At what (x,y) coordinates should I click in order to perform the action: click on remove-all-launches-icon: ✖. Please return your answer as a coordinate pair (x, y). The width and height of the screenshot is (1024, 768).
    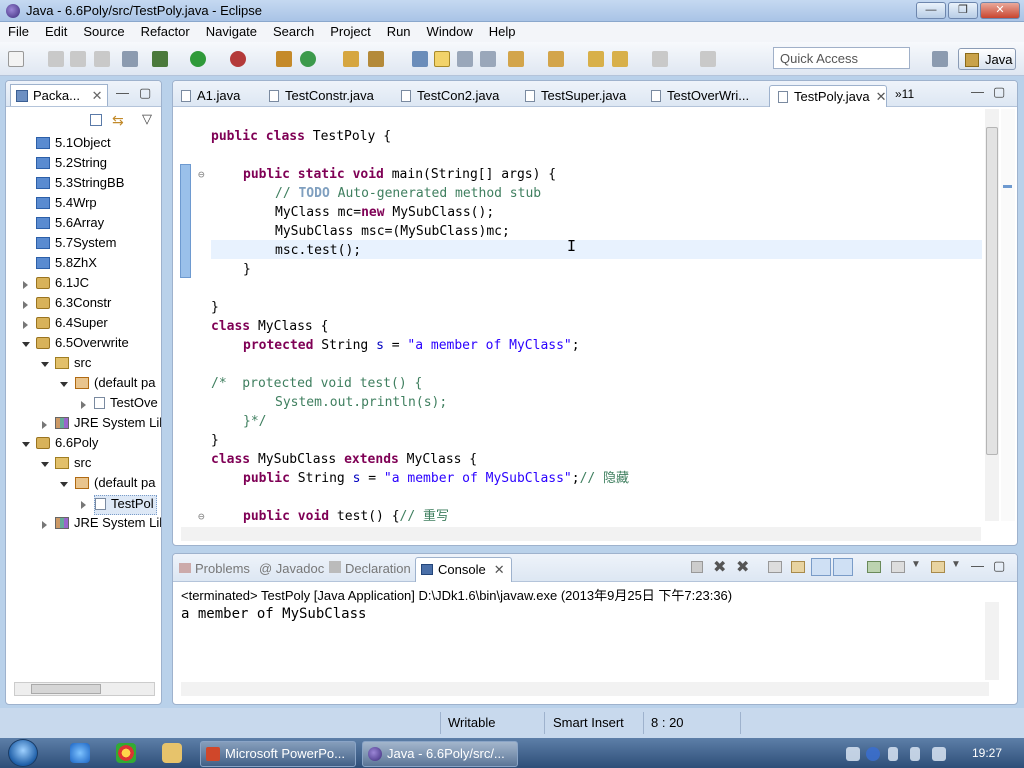
    Looking at the image, I should click on (742, 567).